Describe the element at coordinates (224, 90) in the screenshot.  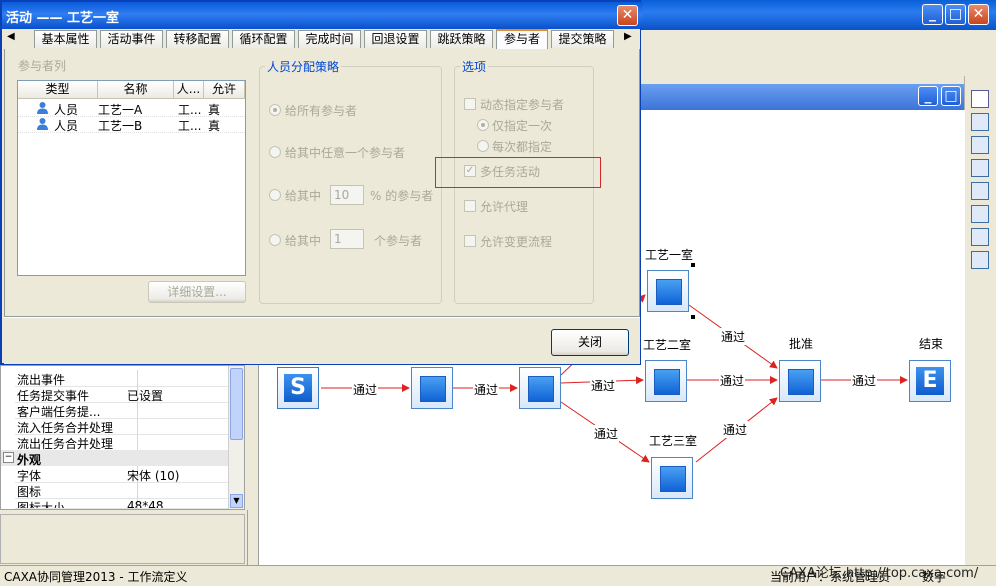
I see `col-allow: 允许` at that location.